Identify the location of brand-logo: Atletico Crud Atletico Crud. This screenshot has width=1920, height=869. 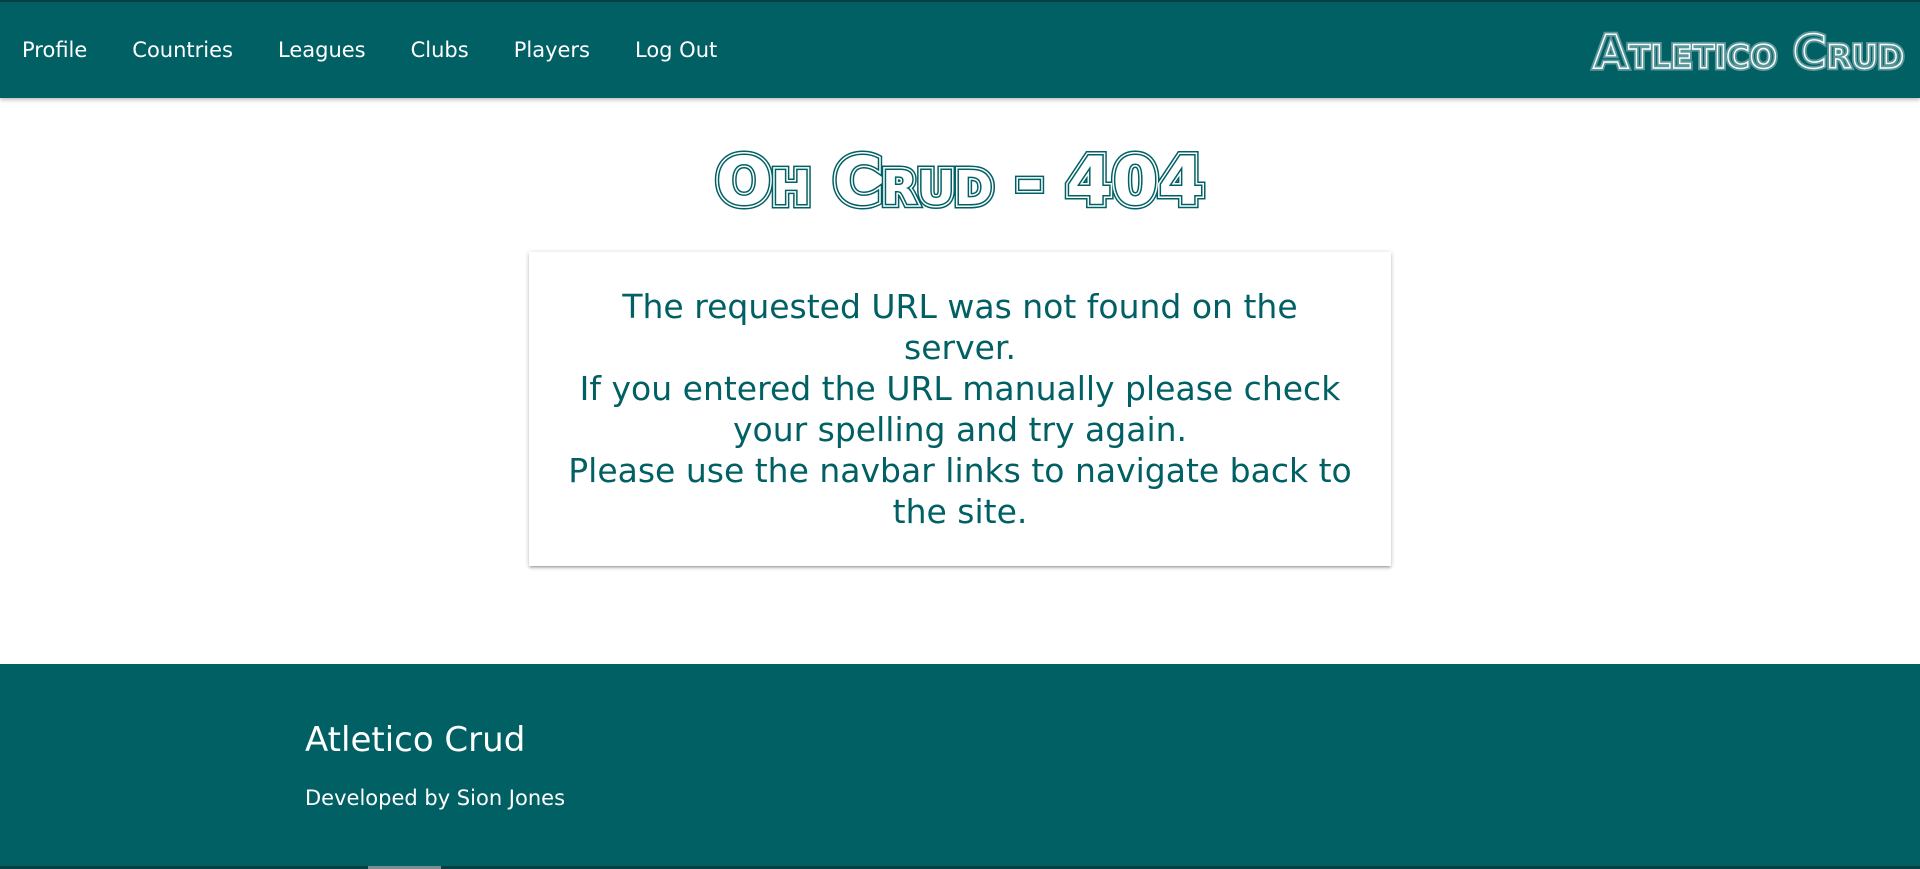
(1698, 50).